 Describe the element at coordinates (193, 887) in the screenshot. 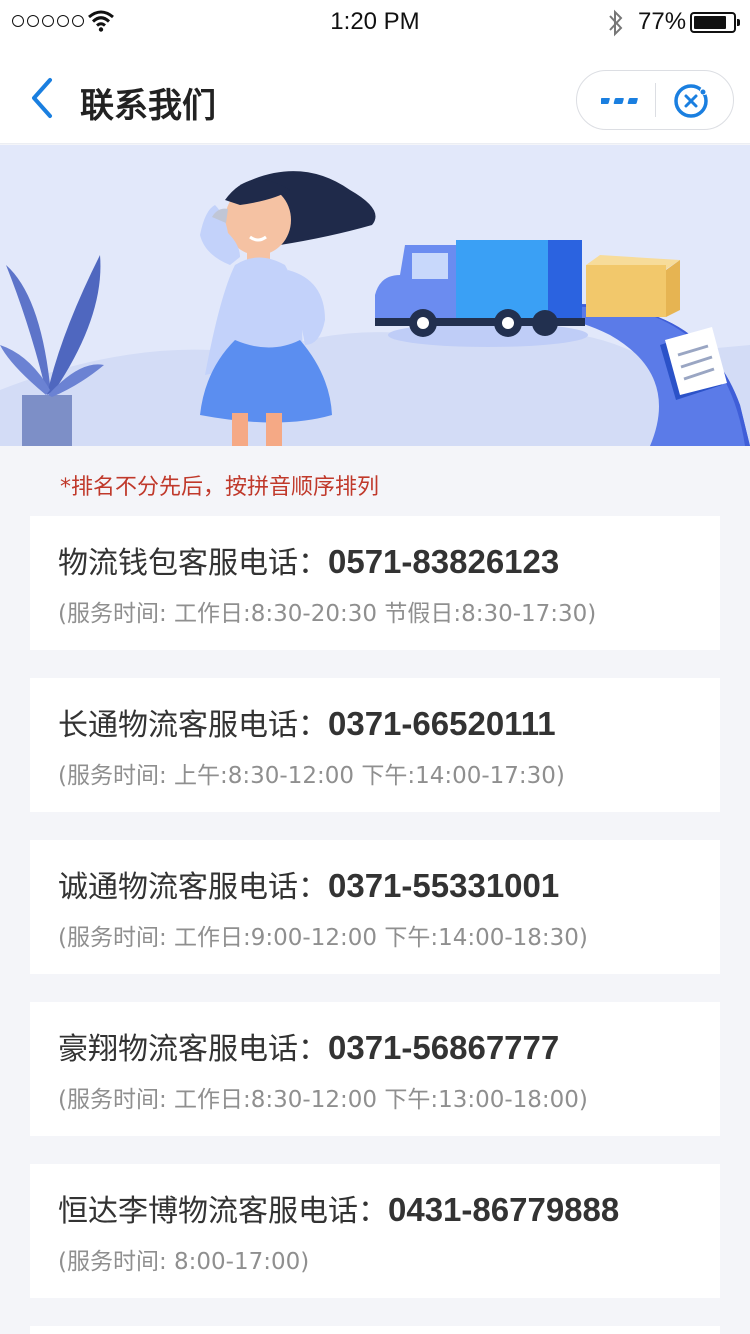

I see `contact-label: 诚通物流客服电话：` at that location.